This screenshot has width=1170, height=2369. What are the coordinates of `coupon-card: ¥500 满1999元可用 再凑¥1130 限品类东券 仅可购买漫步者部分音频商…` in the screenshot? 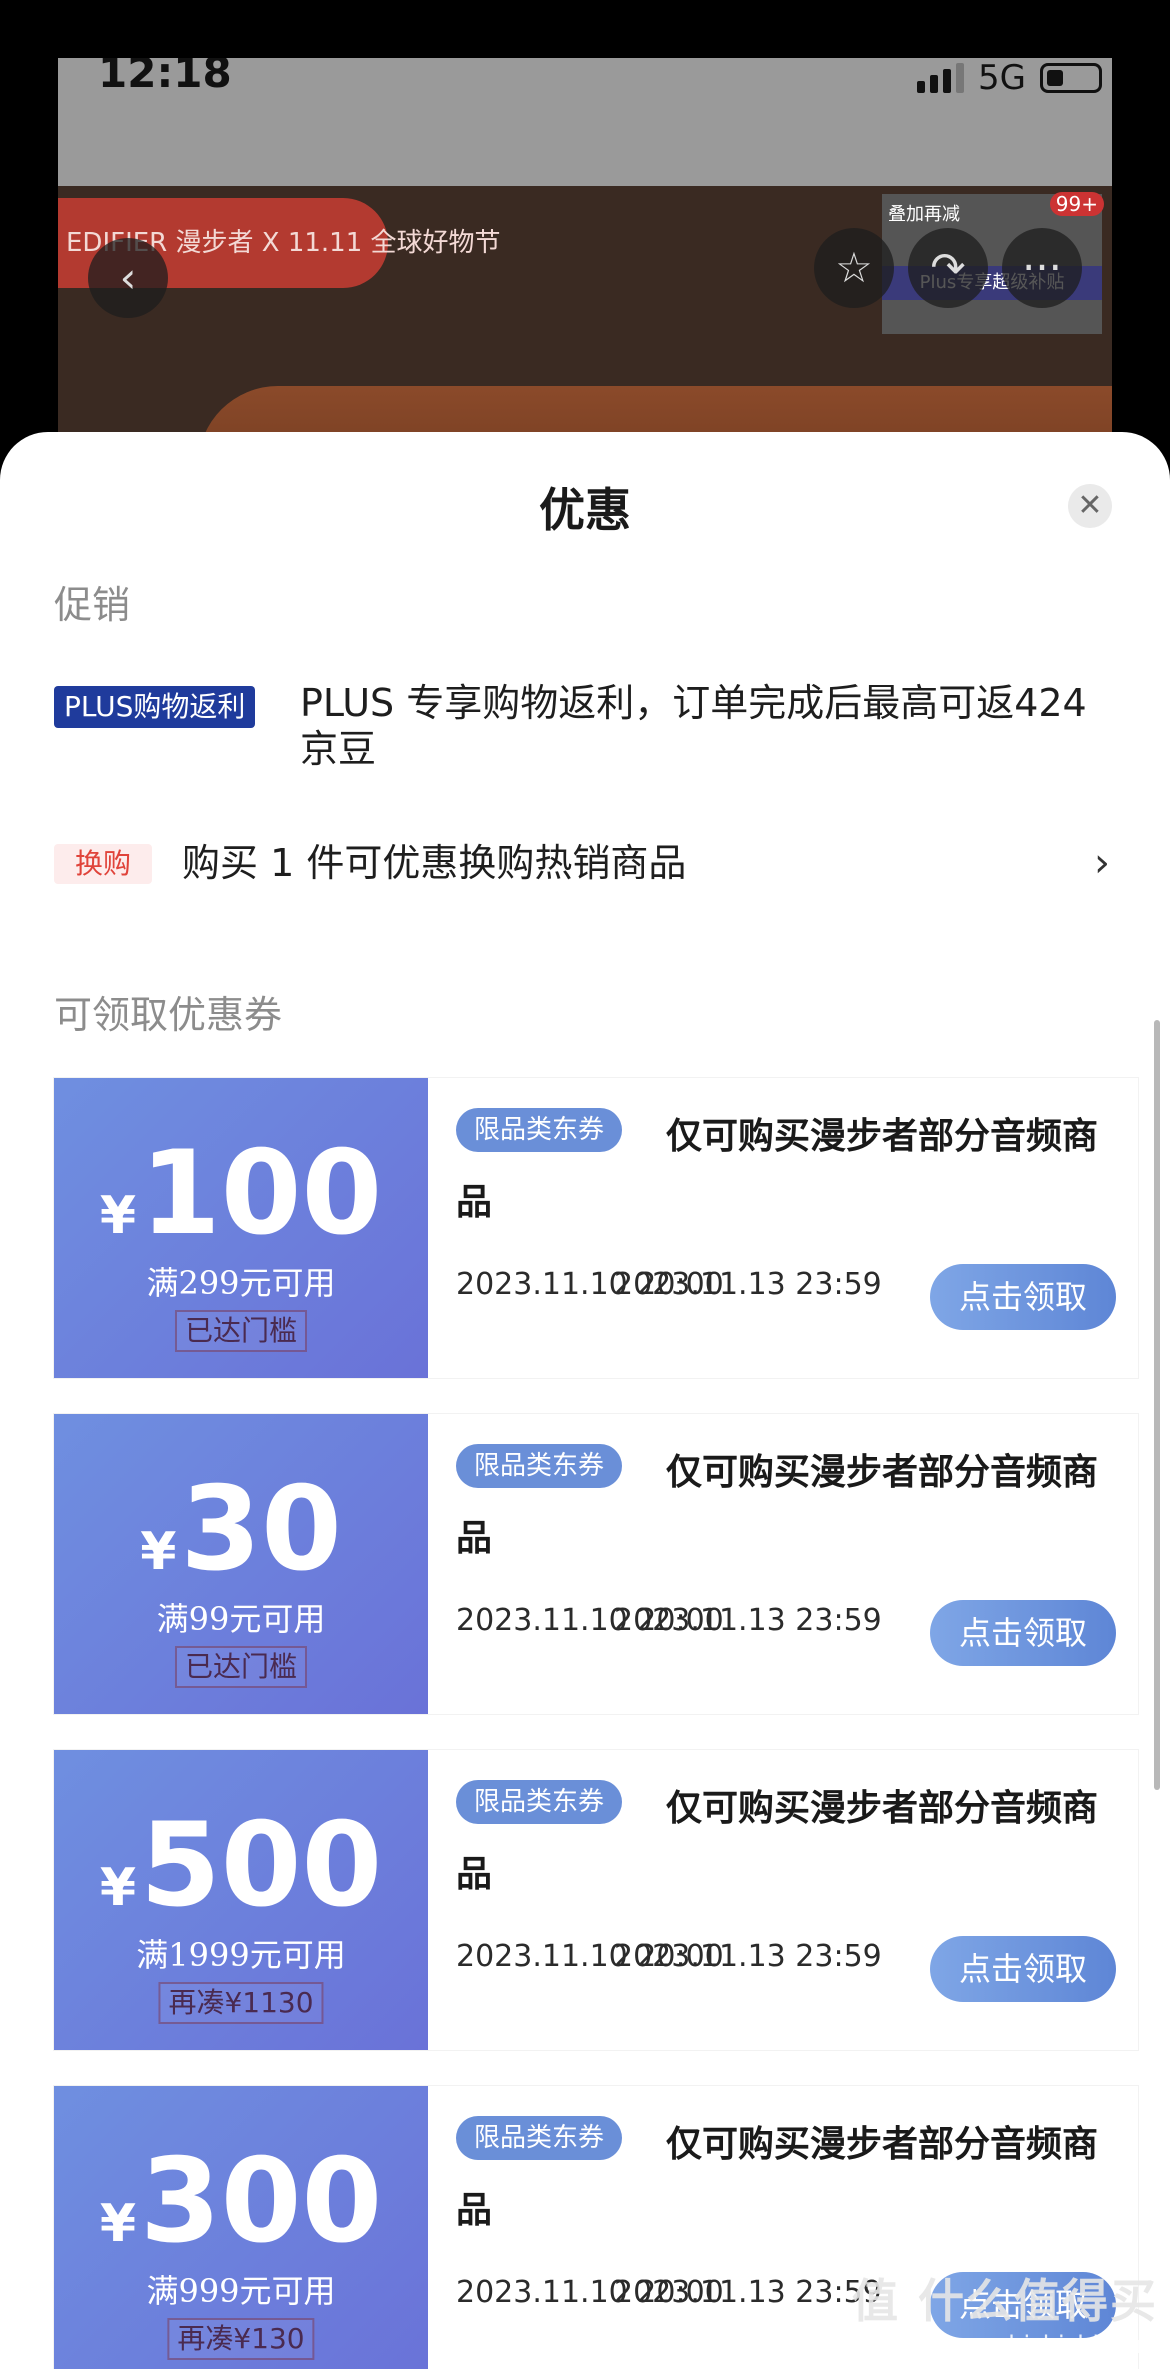 It's located at (596, 1900).